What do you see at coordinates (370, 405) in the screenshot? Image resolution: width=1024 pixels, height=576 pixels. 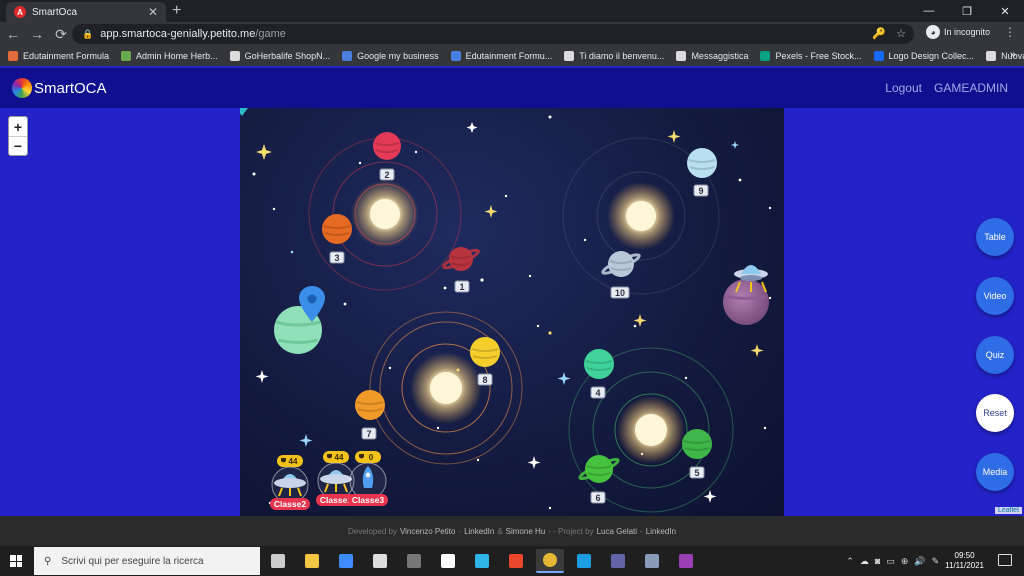 I see `planet-7-icon` at bounding box center [370, 405].